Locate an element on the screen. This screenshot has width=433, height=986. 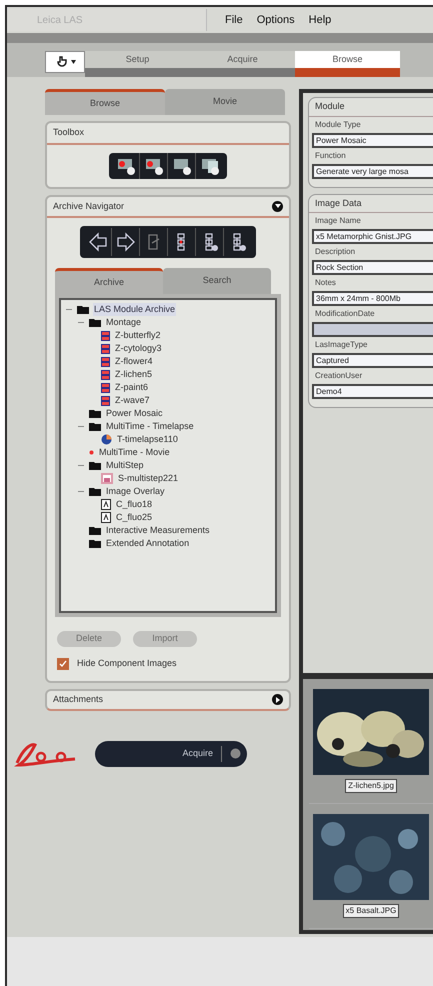
archive-tab: Search is located at coordinates (217, 281).